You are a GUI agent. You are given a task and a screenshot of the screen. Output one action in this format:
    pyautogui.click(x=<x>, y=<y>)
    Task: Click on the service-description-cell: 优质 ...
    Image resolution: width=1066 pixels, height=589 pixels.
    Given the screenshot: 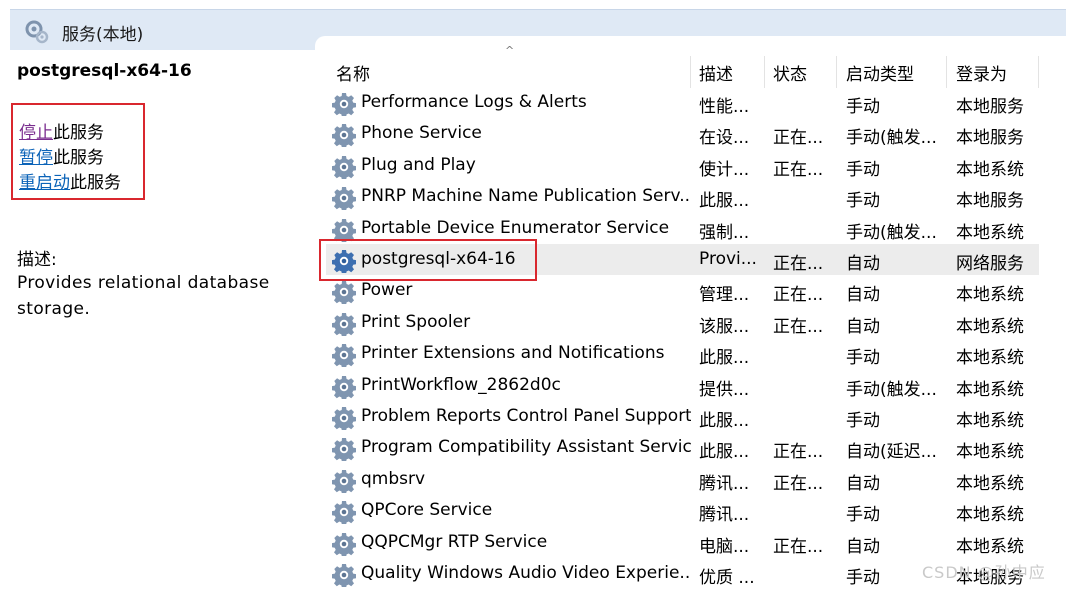 What is the action you would take?
    pyautogui.click(x=727, y=578)
    